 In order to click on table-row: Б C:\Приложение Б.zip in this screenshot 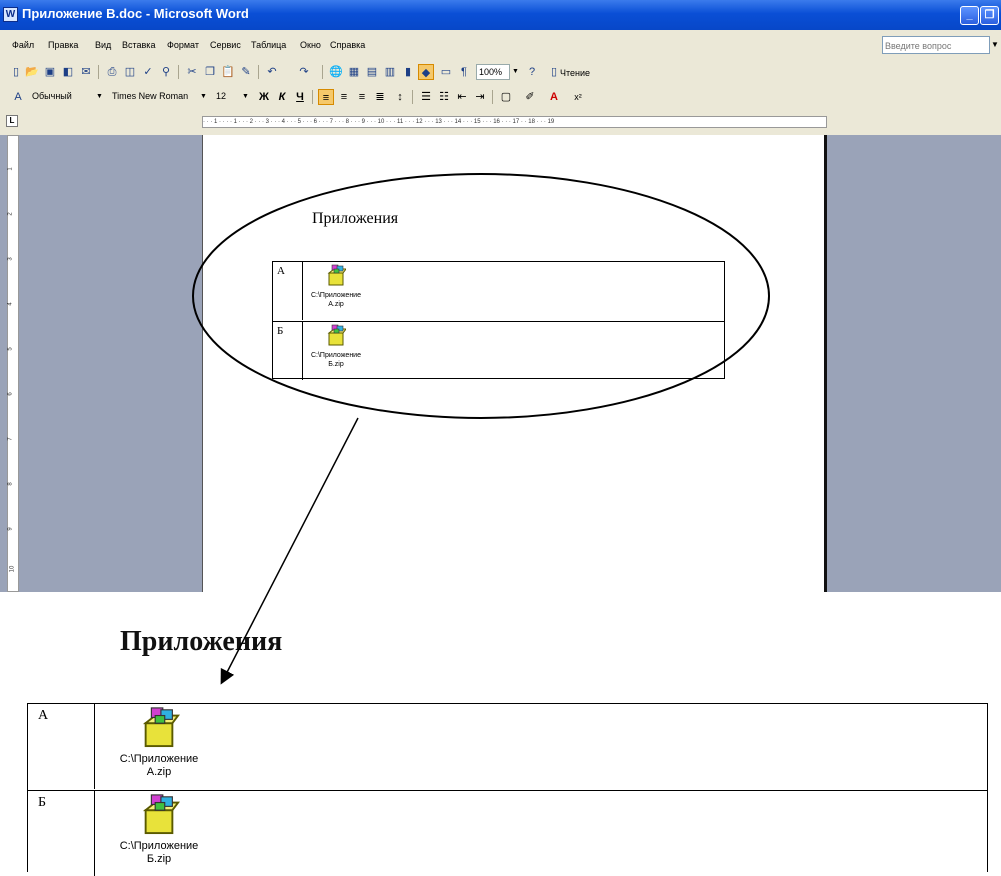, I will do `click(498, 350)`.